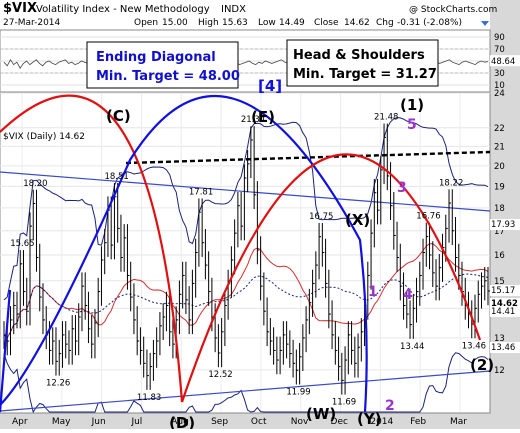 The height and width of the screenshot is (433, 520). I want to click on x-tick-label: Sep, so click(219, 422).